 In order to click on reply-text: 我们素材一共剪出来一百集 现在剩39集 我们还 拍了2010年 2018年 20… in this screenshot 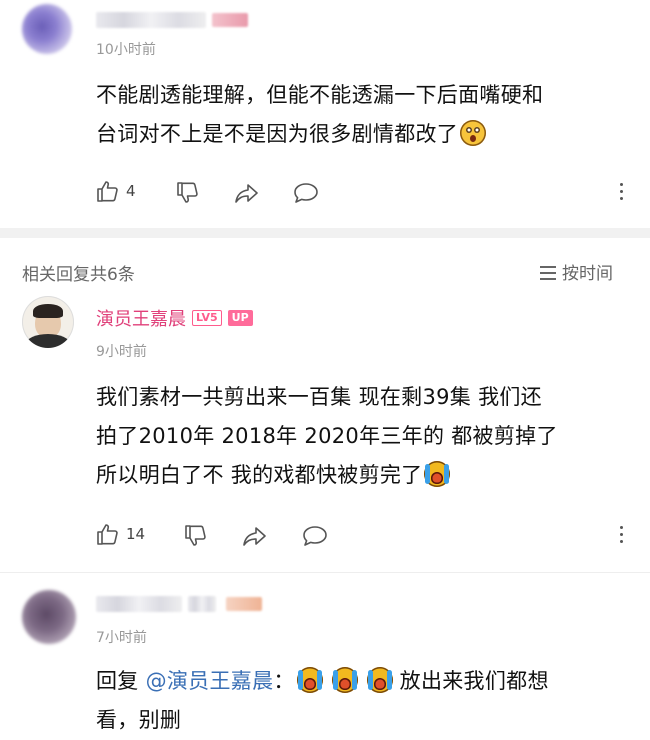, I will do `click(366, 436)`.